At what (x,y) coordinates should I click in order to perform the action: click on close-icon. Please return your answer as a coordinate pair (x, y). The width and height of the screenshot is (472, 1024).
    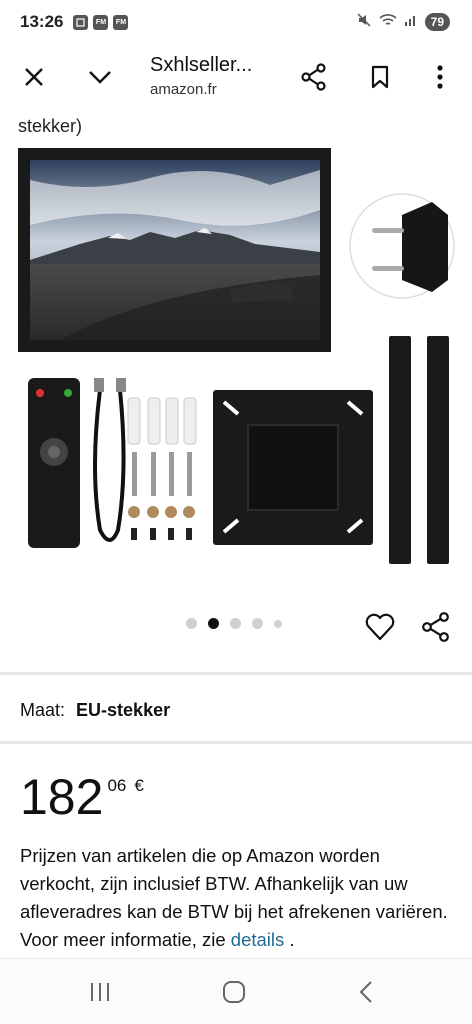
    Looking at the image, I should click on (34, 77).